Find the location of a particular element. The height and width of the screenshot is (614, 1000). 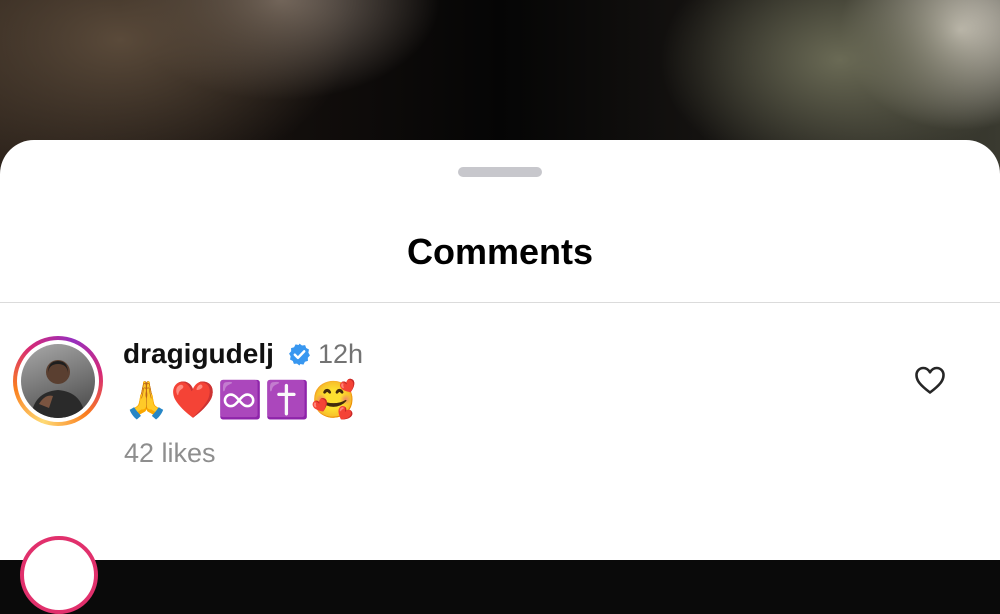

verified-badge-icon is located at coordinates (299, 354).